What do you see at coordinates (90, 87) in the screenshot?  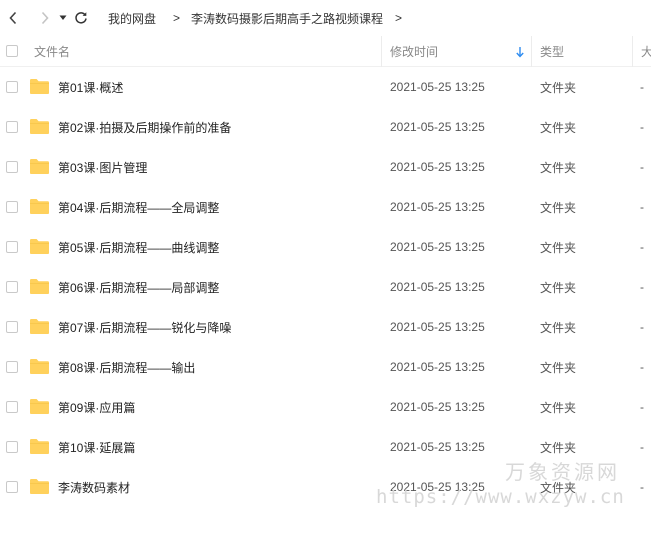 I see `file-name: 第01课·概述` at bounding box center [90, 87].